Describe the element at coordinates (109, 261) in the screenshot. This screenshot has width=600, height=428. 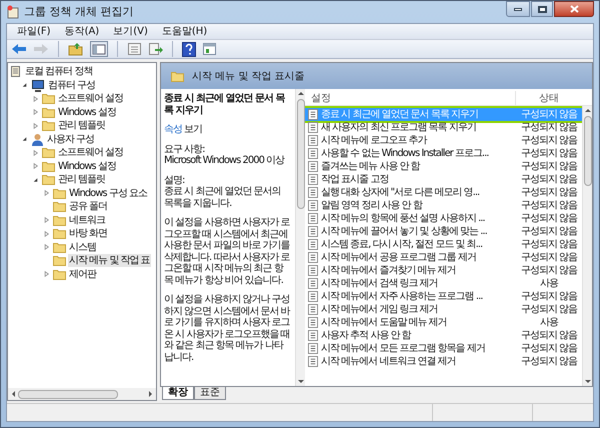
I see `tree-item: 시작 메뉴 및 작업 표` at that location.